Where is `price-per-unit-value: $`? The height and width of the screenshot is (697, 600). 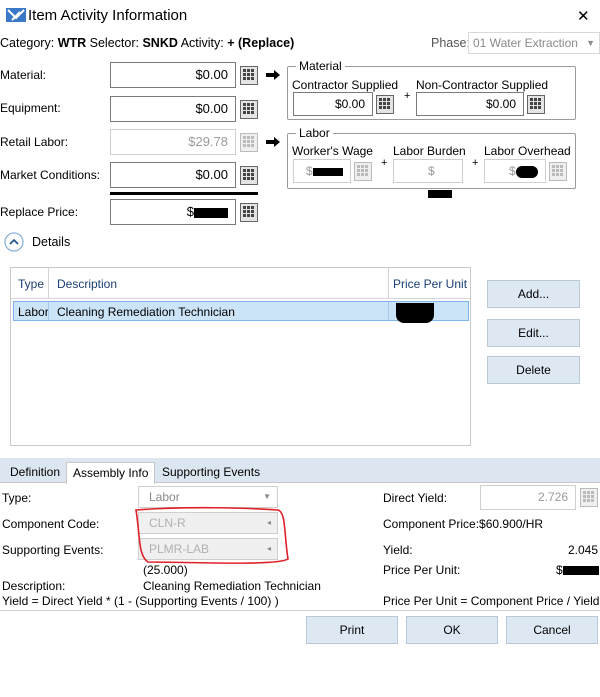 price-per-unit-value: $ is located at coordinates (577, 570).